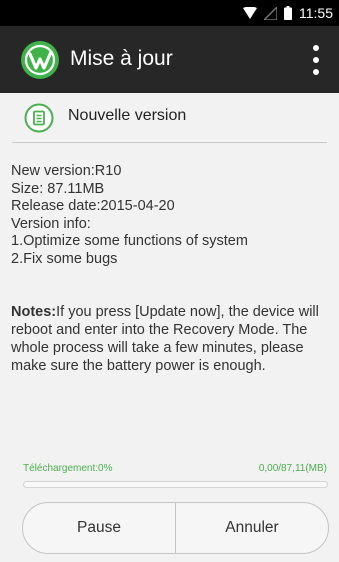  I want to click on signal-icon, so click(270, 13).